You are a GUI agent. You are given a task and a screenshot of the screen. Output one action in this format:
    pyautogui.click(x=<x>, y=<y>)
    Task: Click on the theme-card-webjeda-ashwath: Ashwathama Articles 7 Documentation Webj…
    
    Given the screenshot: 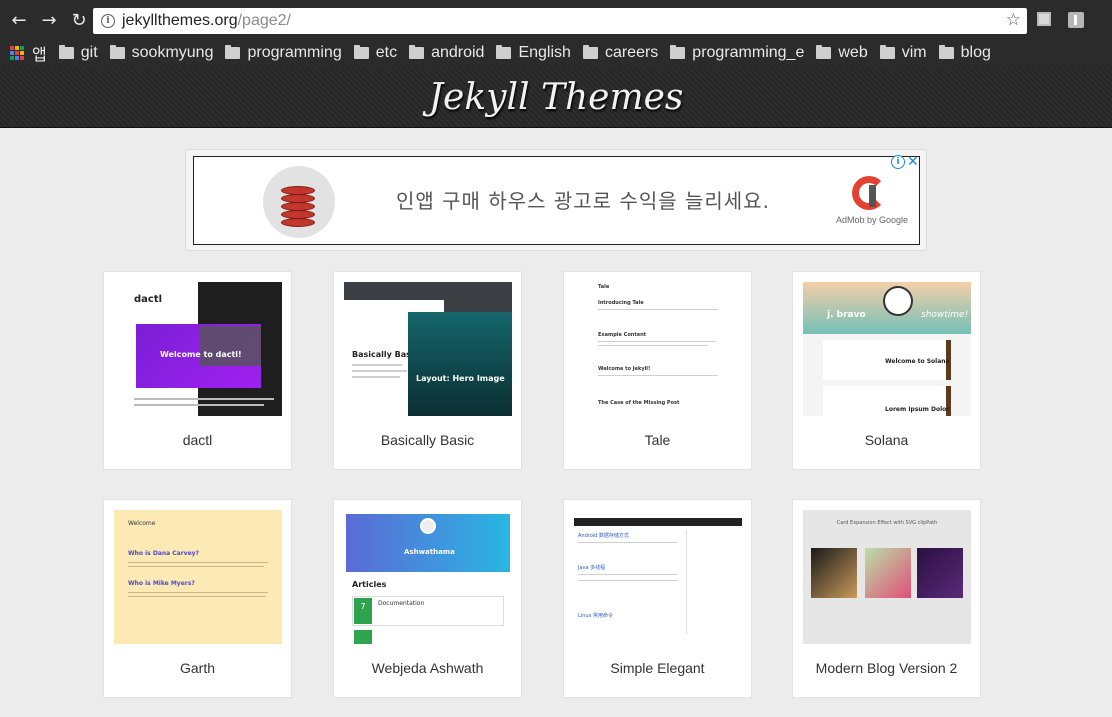 What is the action you would take?
    pyautogui.click(x=427, y=598)
    